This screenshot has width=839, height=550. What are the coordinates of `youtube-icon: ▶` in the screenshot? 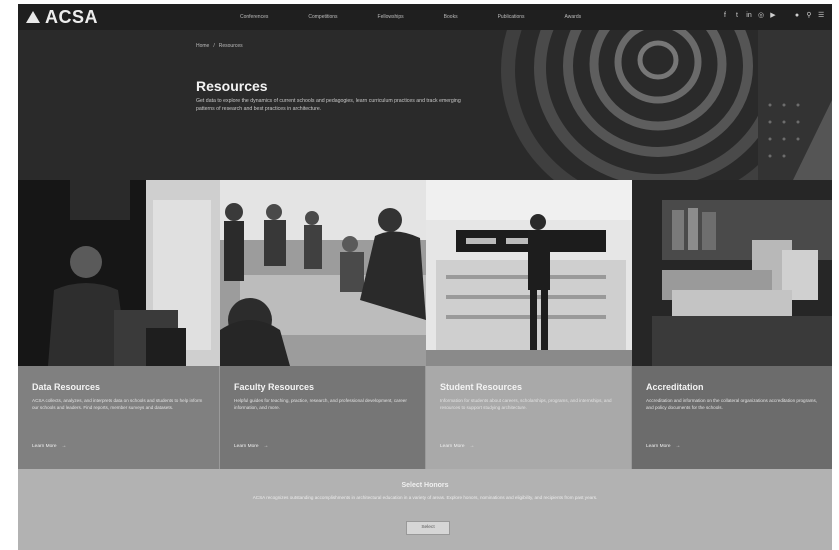 It's located at (773, 16).